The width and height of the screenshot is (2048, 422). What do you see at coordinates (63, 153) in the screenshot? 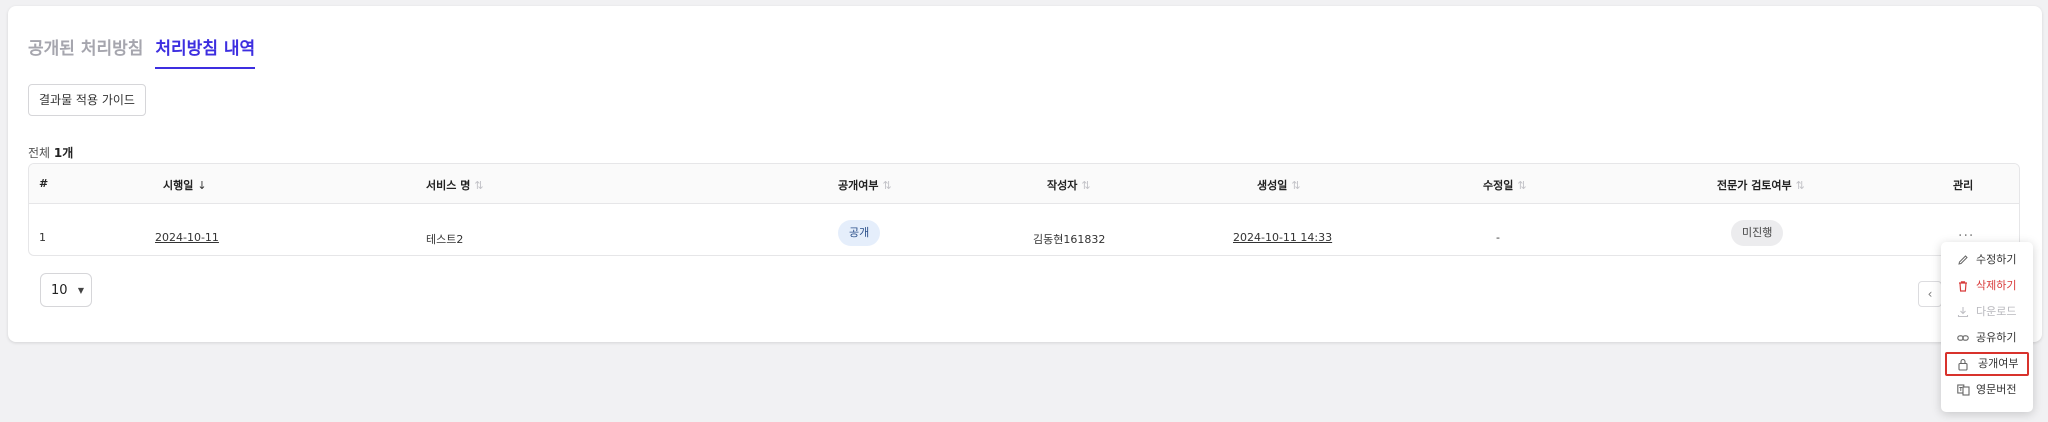
I see `total-count-value: 1개` at bounding box center [63, 153].